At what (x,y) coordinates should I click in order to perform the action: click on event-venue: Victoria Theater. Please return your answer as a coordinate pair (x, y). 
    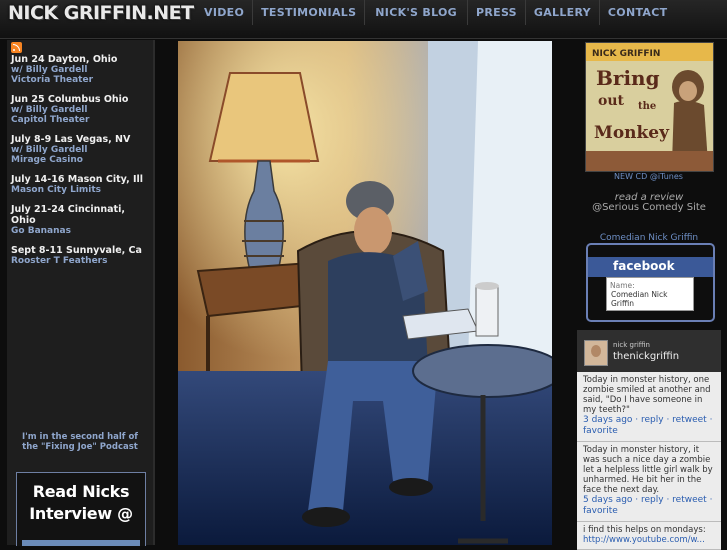
    Looking at the image, I should click on (81, 80).